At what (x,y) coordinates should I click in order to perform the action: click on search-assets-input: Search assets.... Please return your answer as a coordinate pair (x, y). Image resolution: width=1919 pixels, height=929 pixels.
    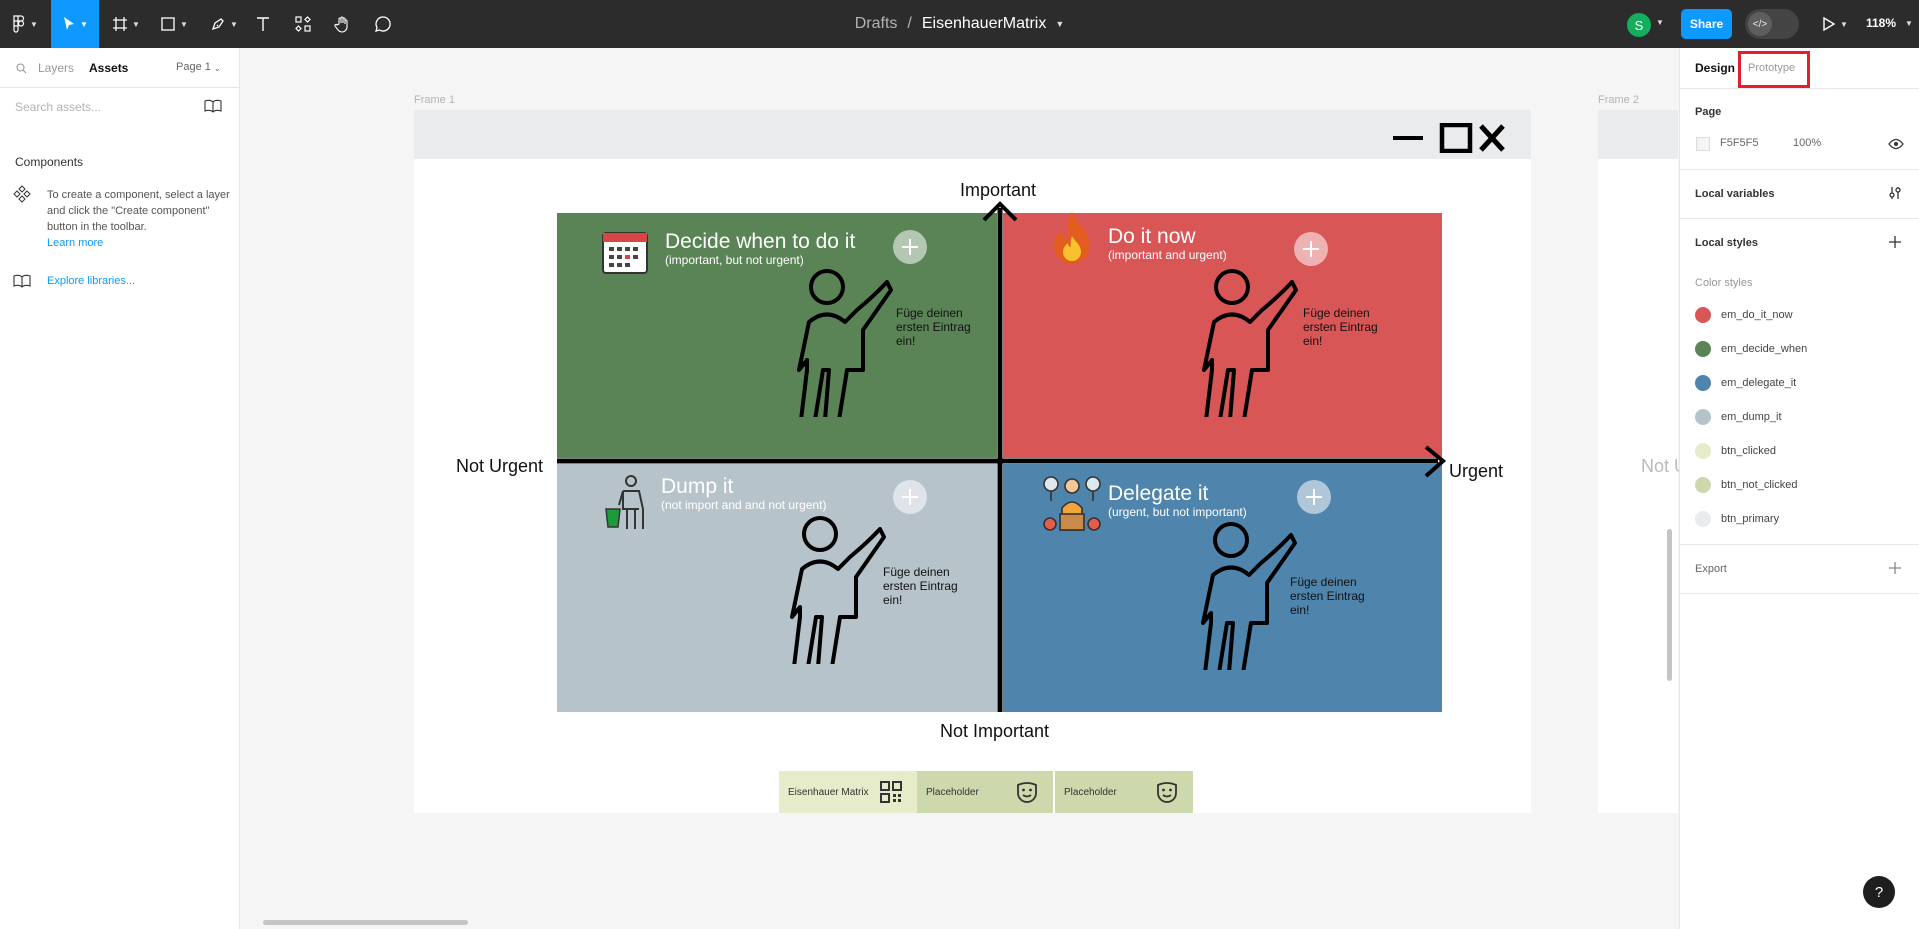
    Looking at the image, I should click on (58, 107).